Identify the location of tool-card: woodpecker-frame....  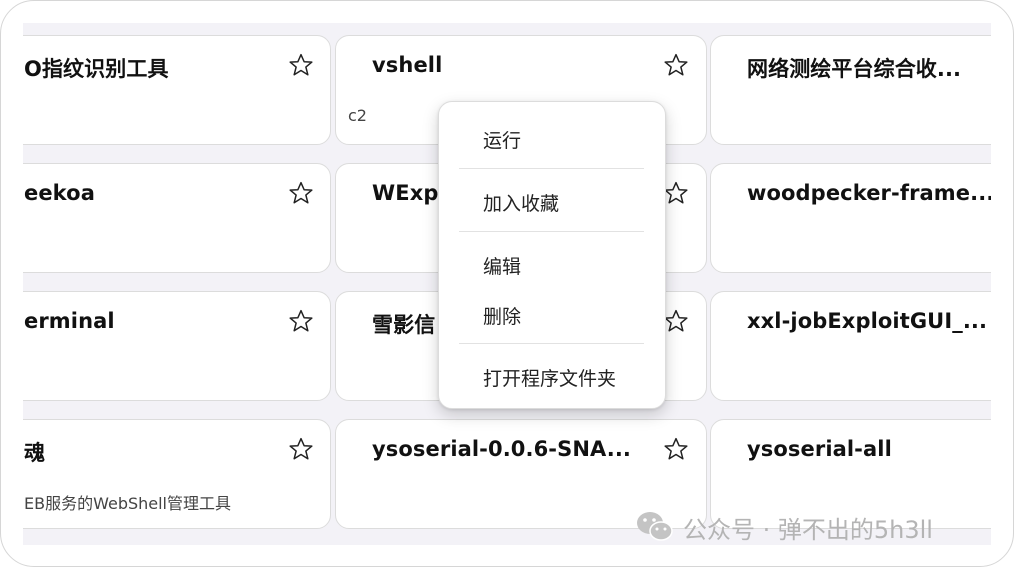
(850, 218).